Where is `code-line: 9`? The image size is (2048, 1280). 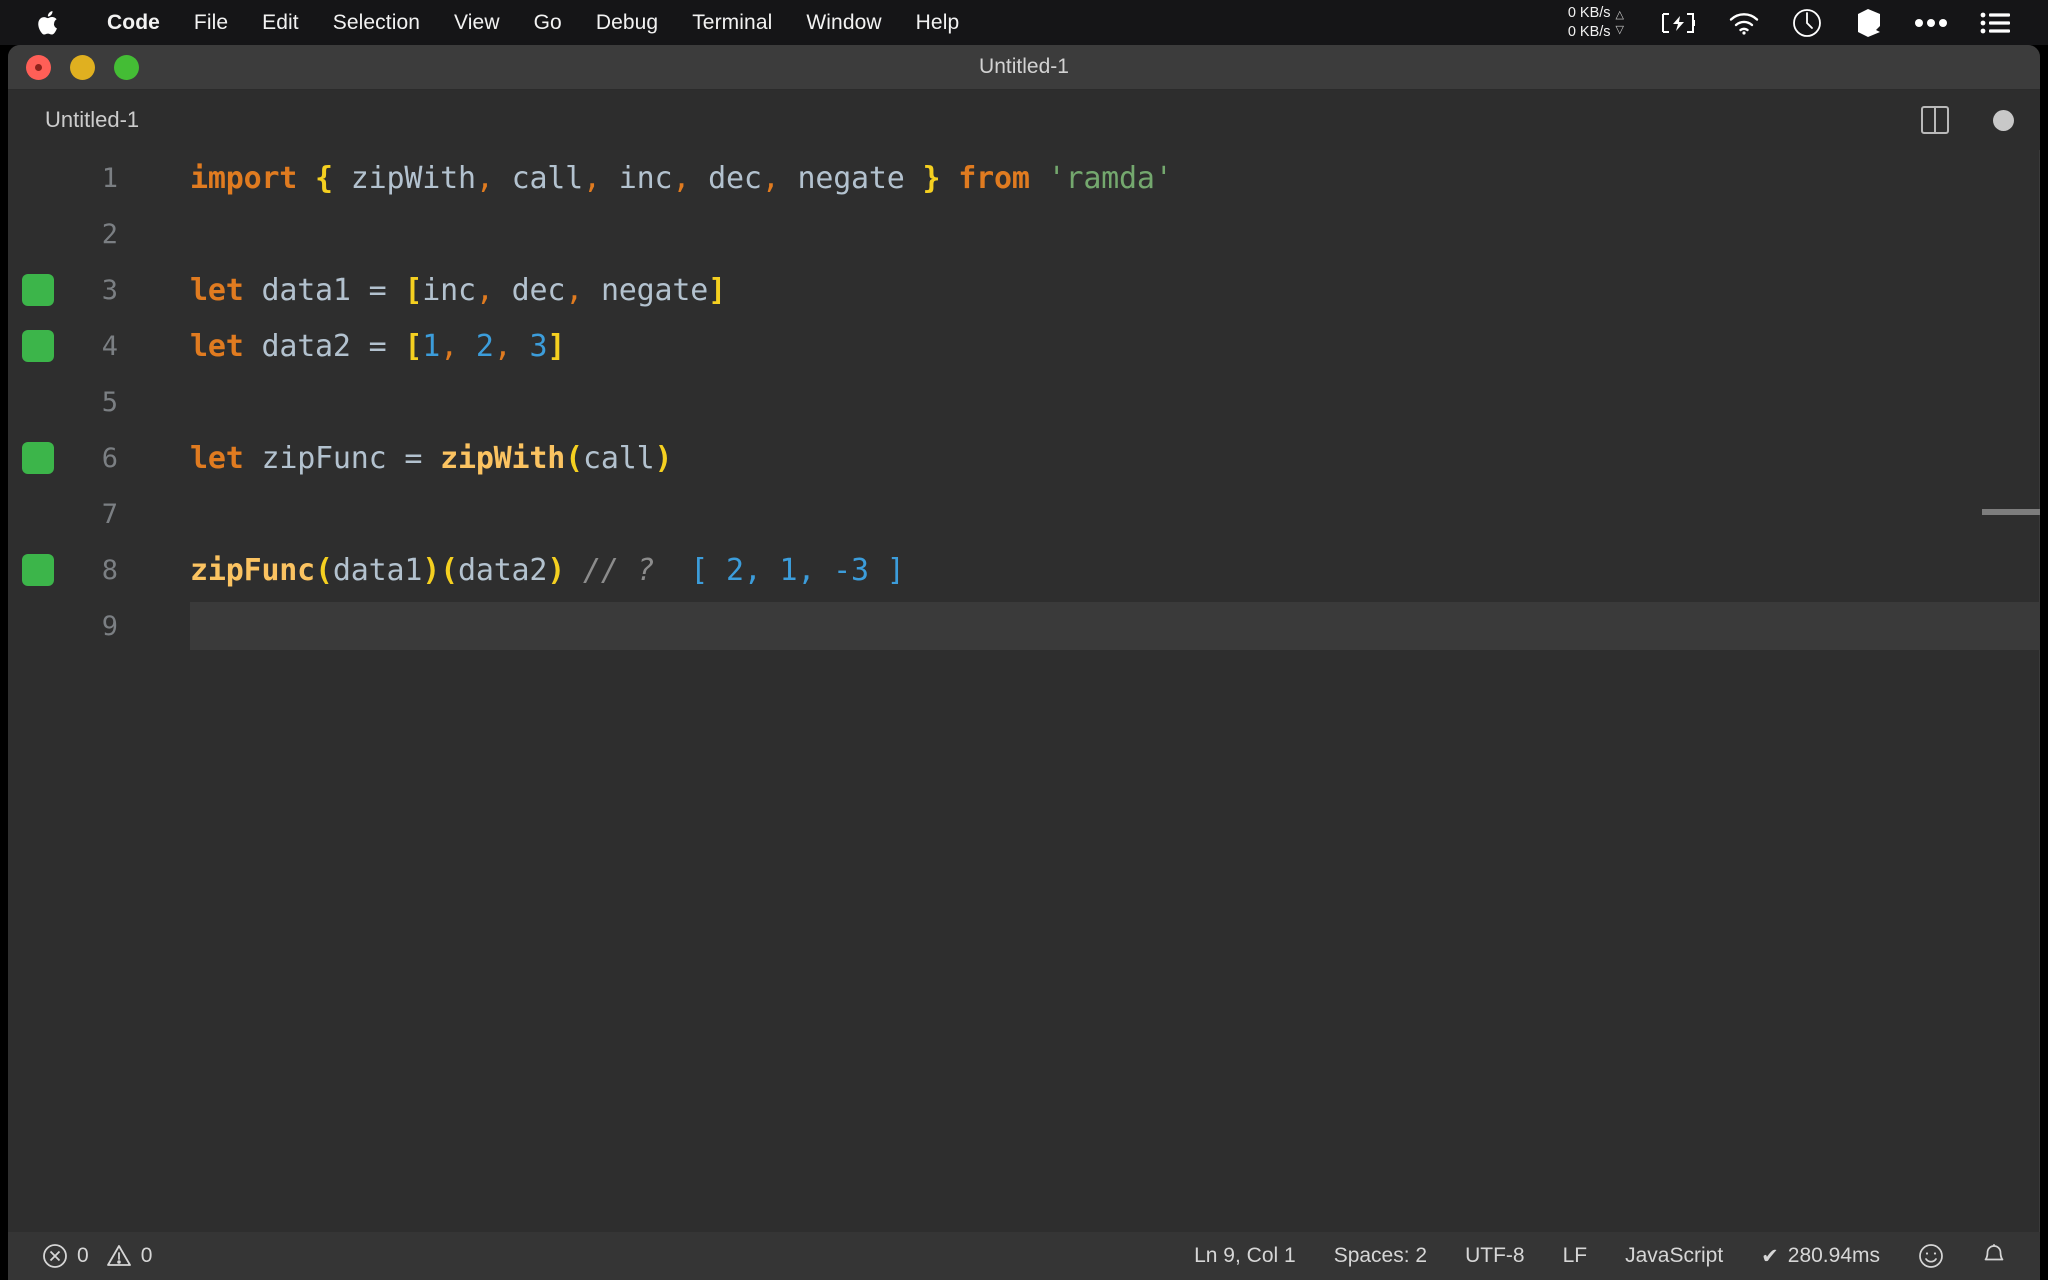
code-line: 9 is located at coordinates (1024, 626).